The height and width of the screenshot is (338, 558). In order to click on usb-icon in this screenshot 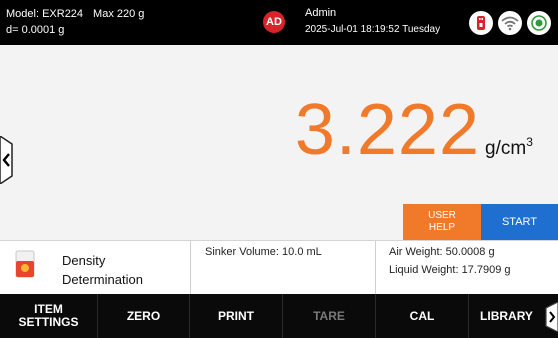, I will do `click(481, 23)`.